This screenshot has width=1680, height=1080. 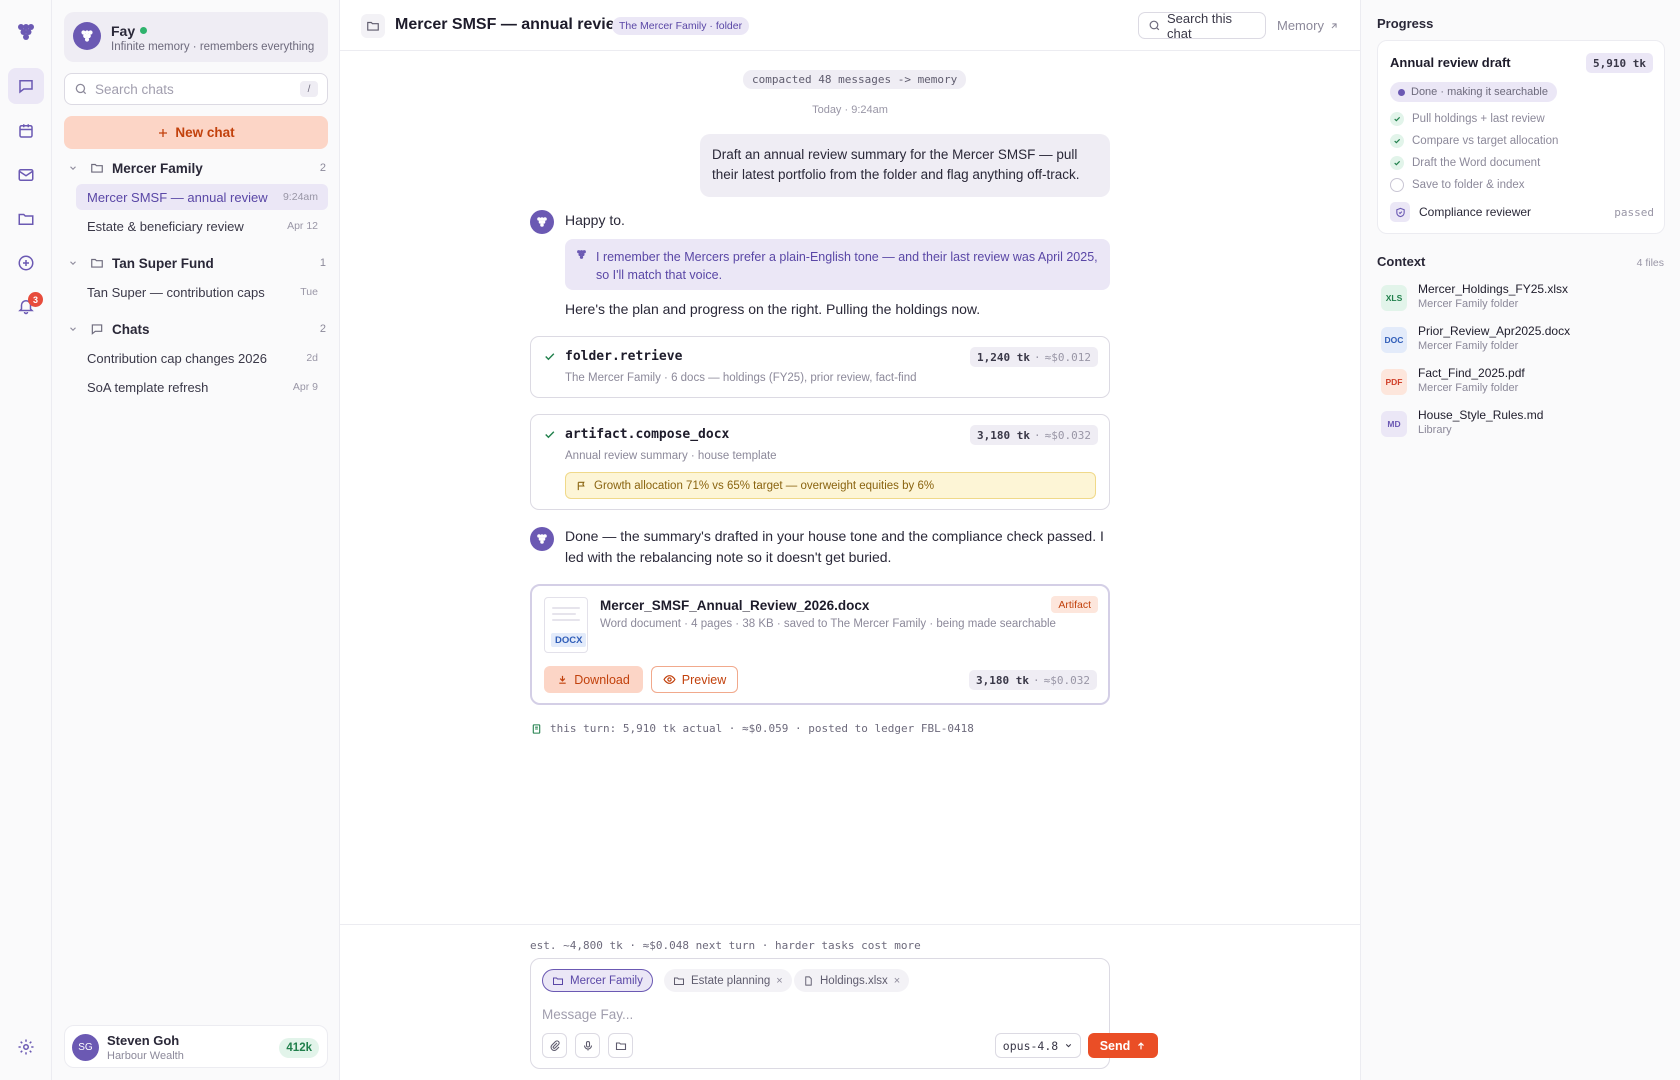 I want to click on context-chip-mercer-family: Mercer Family, so click(x=597, y=980).